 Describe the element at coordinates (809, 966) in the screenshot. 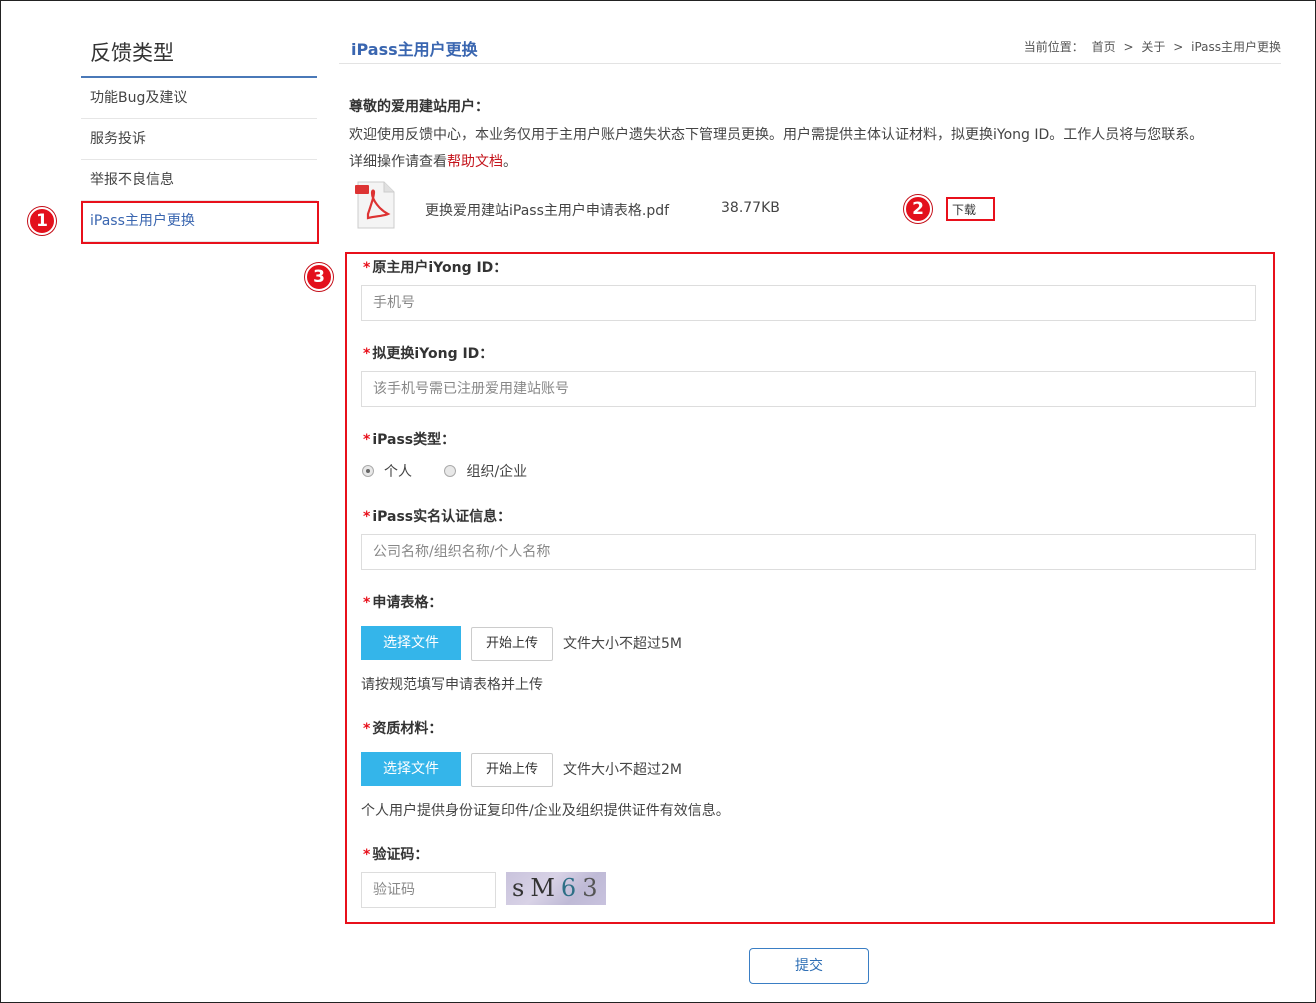

I see `submit-button: 提交` at that location.